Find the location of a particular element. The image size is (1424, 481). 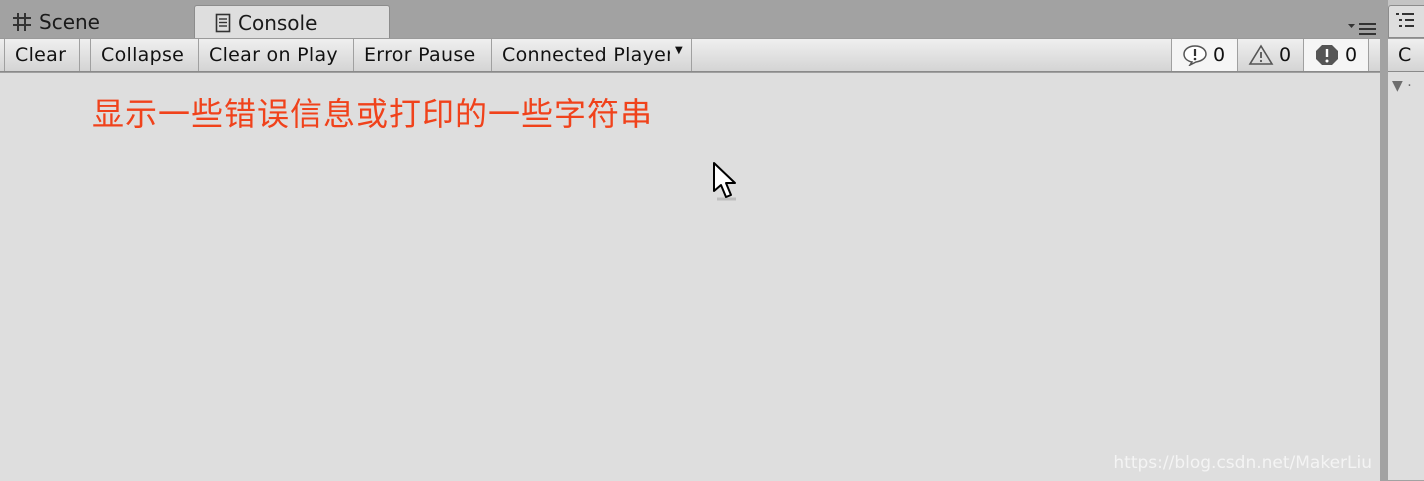

panel-menu-icon is located at coordinates (1363, 29).